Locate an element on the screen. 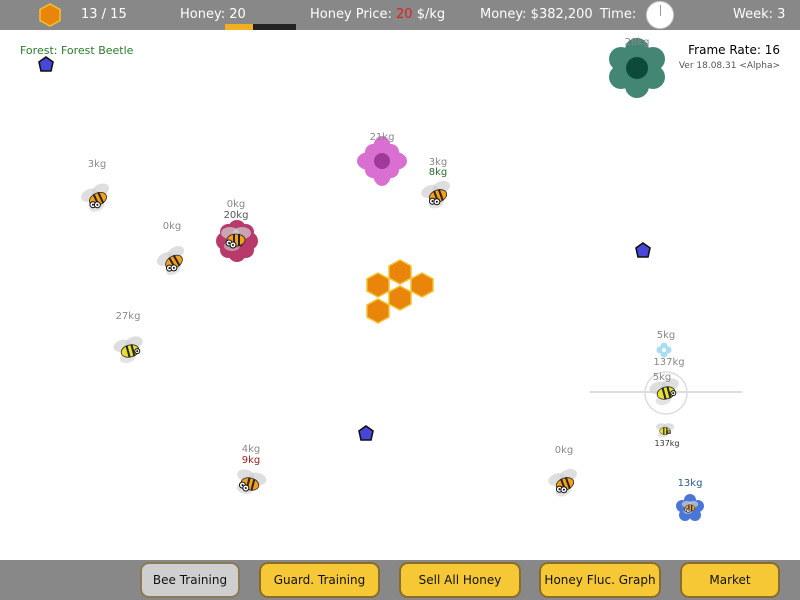 The width and height of the screenshot is (800, 600). honey-price-unit: $/kg is located at coordinates (431, 14).